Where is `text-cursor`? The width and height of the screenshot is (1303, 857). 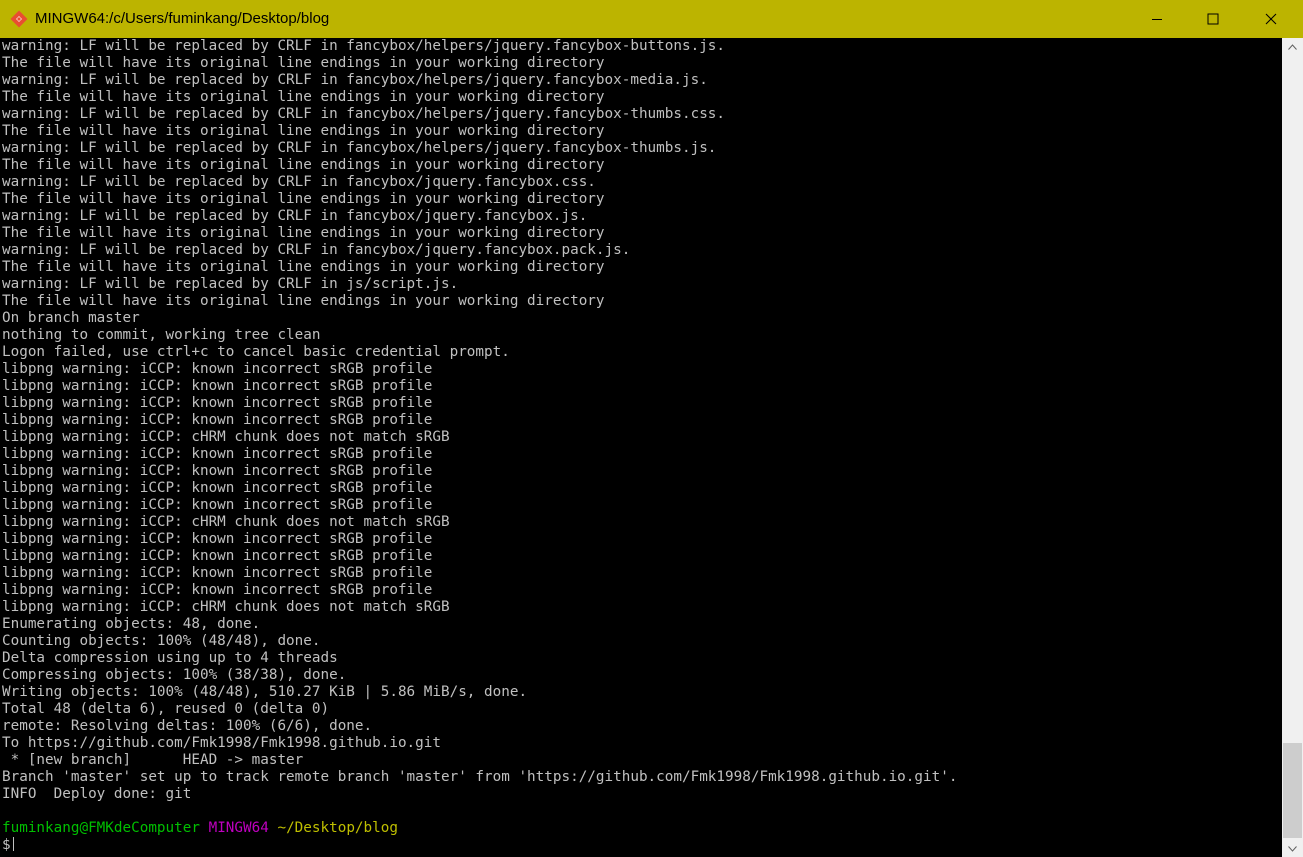 text-cursor is located at coordinates (13, 844).